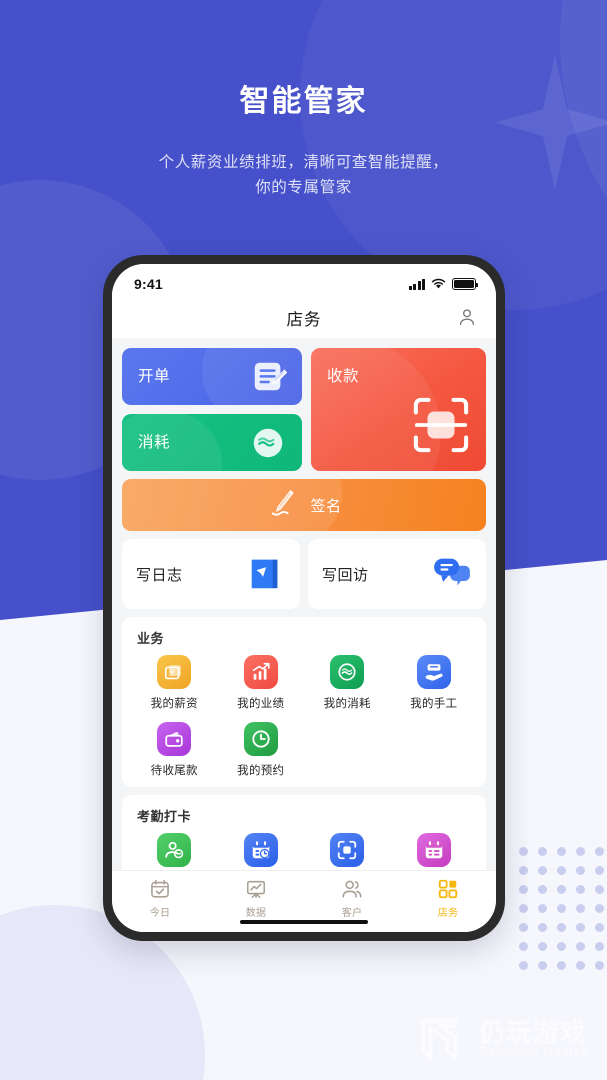 The height and width of the screenshot is (1080, 607). What do you see at coordinates (304, 921) in the screenshot?
I see `home-indicator` at bounding box center [304, 921].